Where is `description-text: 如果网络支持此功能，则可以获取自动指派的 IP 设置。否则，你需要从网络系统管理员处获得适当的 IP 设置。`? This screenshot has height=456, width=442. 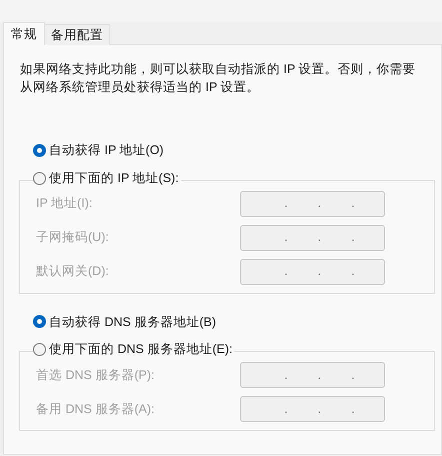
description-text: 如果网络支持此功能，则可以获取自动指派的 IP 设置。否则，你需要从网络系统管理员处获得适当的 IP 设置。 is located at coordinates (218, 78).